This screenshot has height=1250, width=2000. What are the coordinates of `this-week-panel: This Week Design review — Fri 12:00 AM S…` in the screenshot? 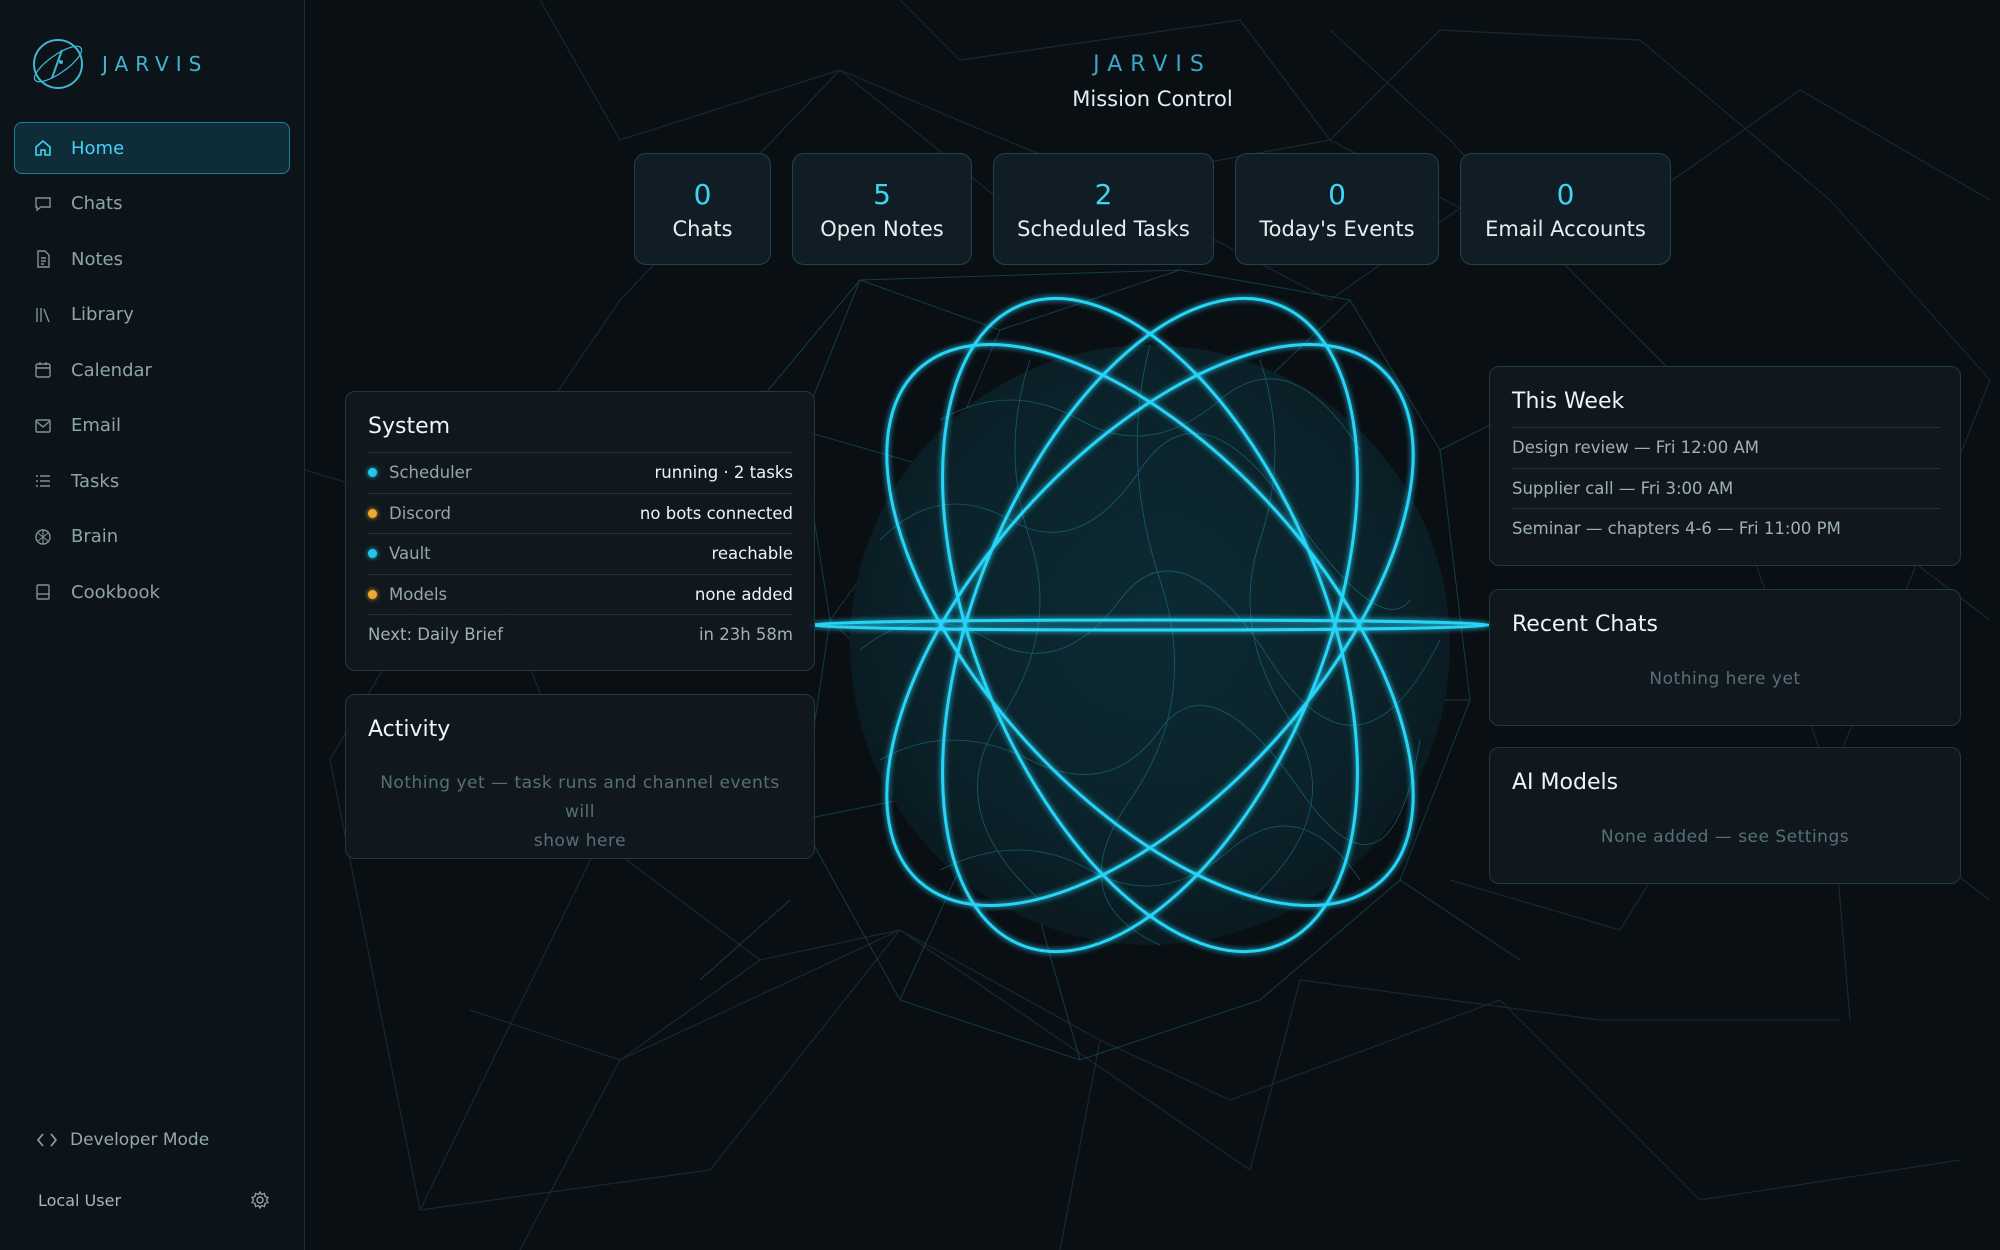 It's located at (1725, 466).